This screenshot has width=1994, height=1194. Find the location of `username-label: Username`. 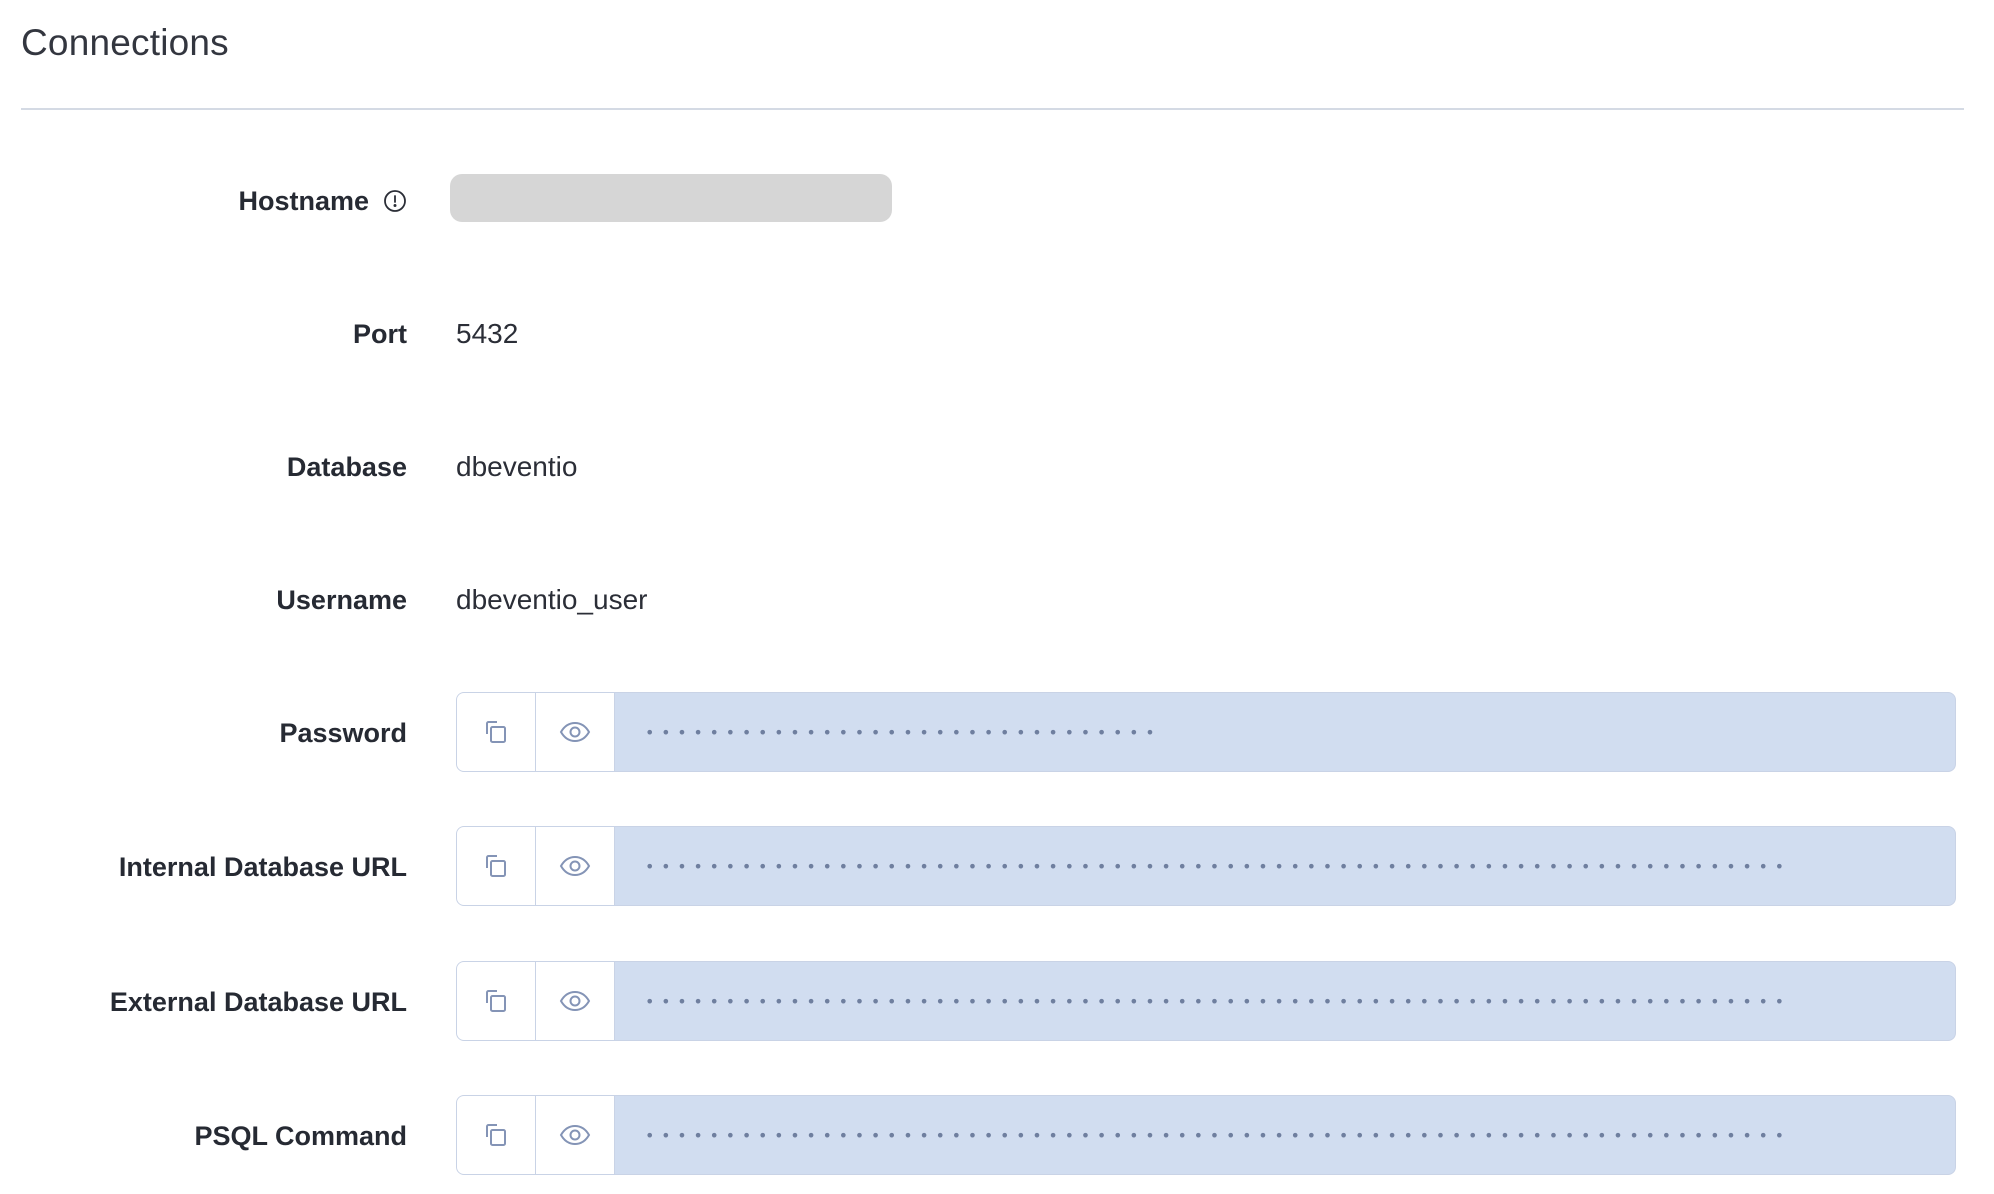

username-label: Username is located at coordinates (341, 599).